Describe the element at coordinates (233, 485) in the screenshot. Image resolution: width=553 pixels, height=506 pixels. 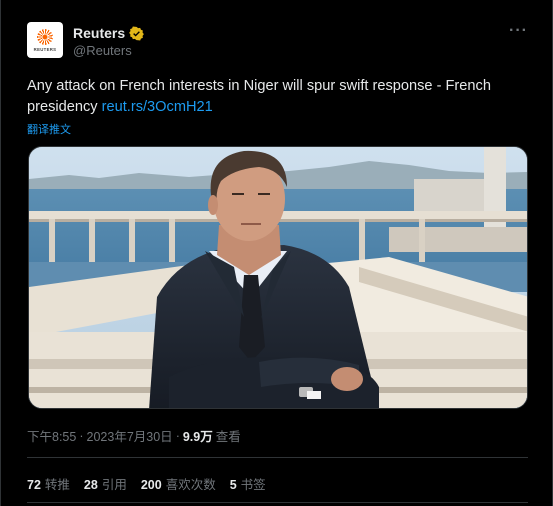
I see `bookmarks-count: 5` at that location.